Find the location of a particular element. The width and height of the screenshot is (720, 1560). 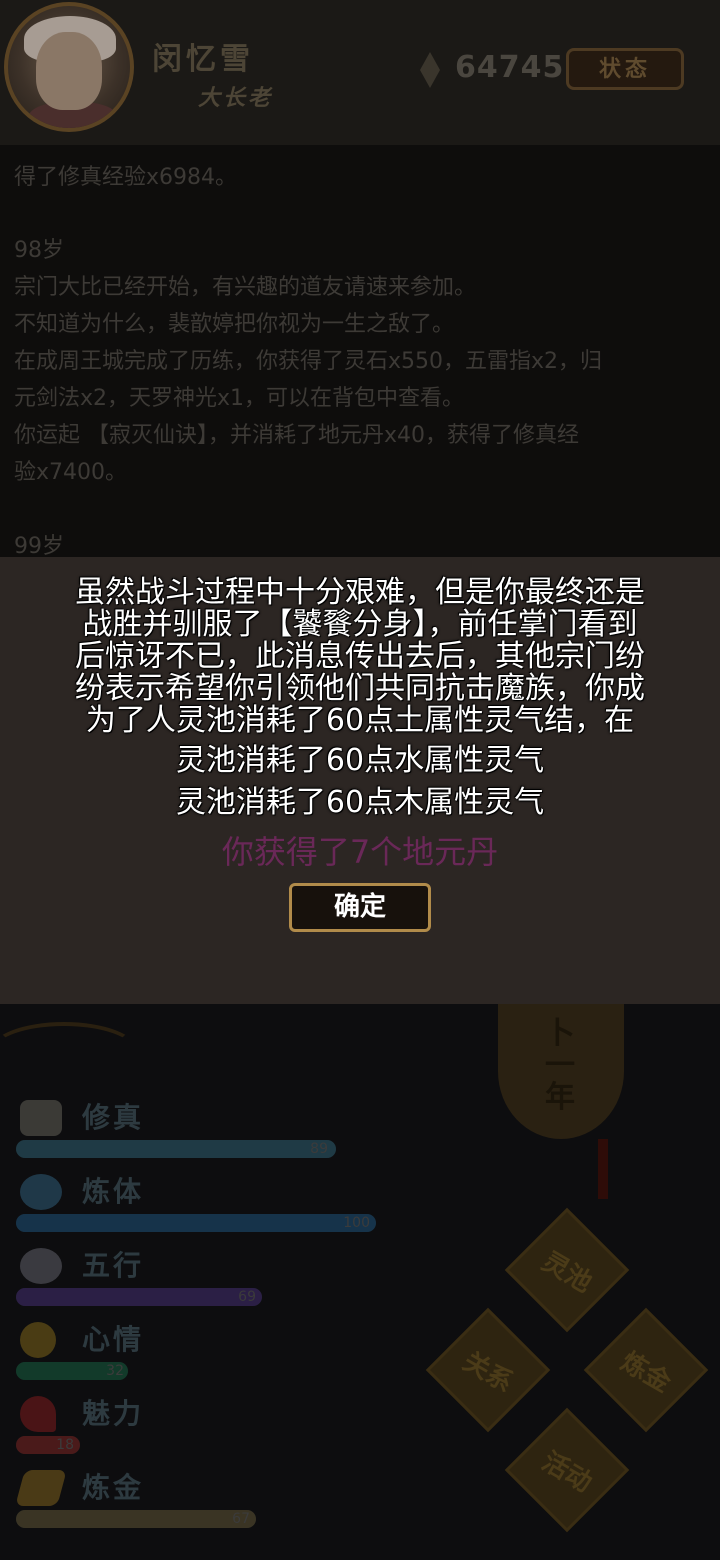

stat-row-mood: 心情 32 is located at coordinates (210, 1359).